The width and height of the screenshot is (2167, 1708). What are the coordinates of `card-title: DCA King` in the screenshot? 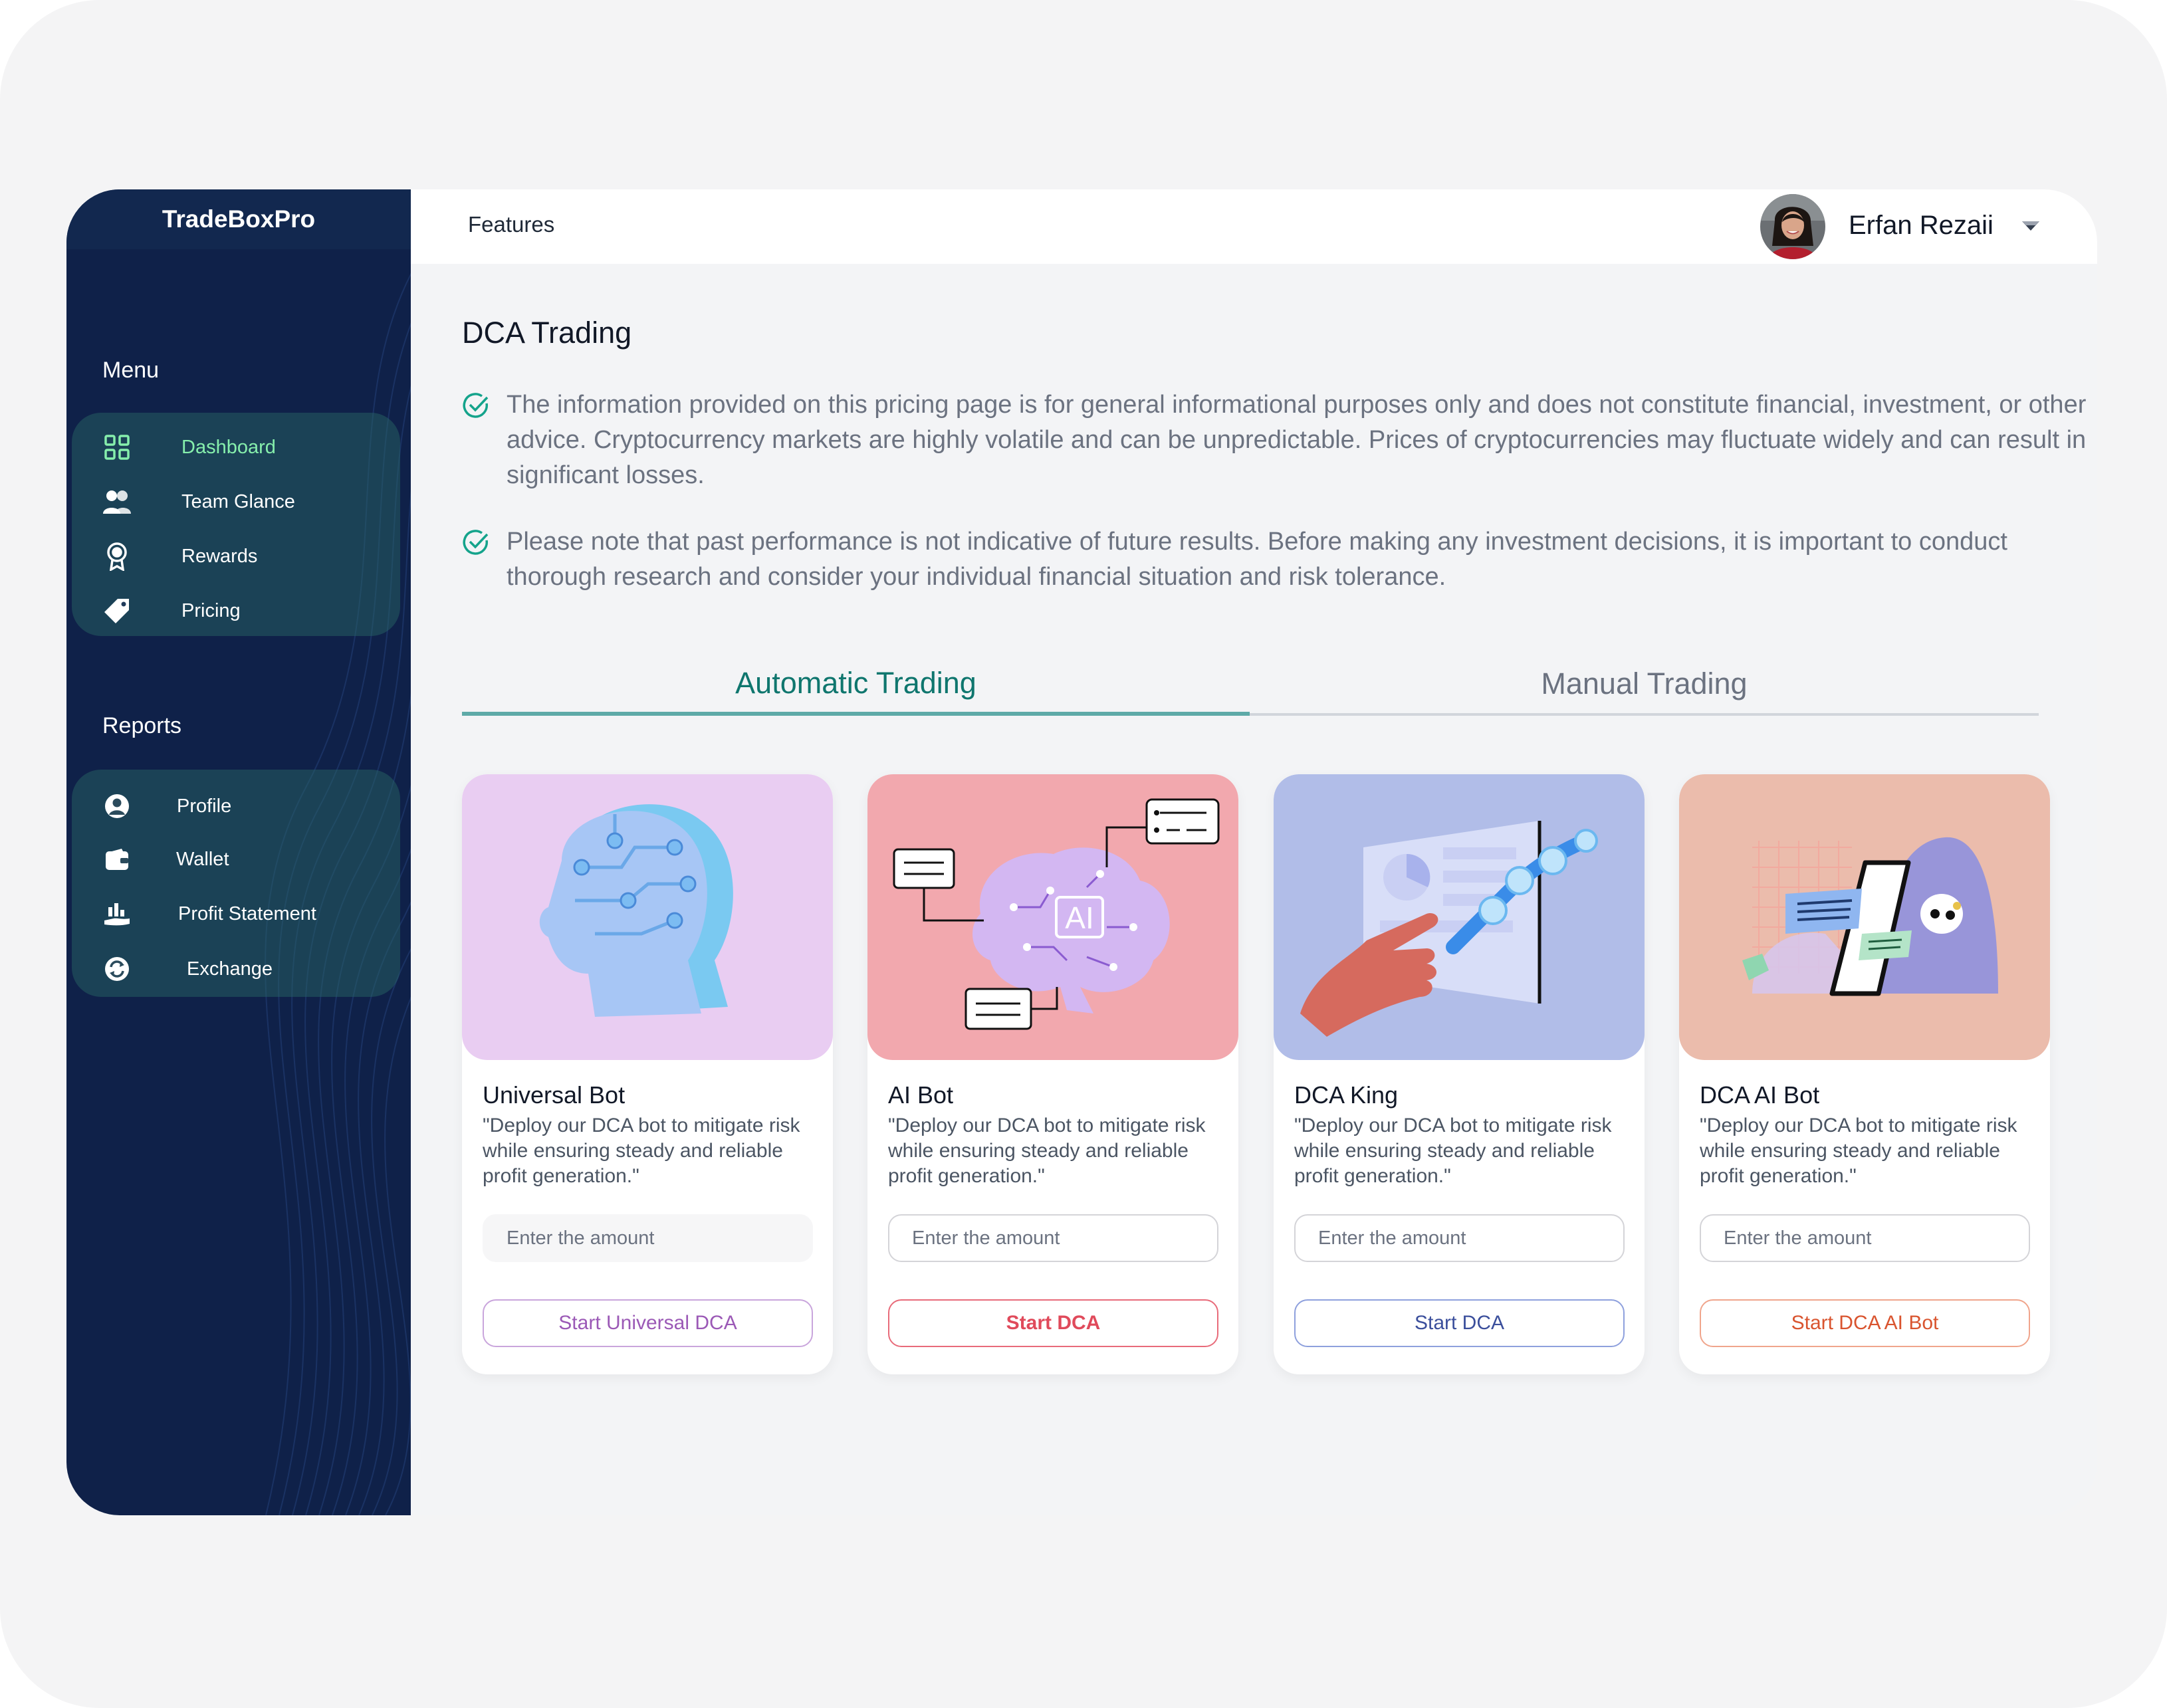 It's located at (1346, 1095).